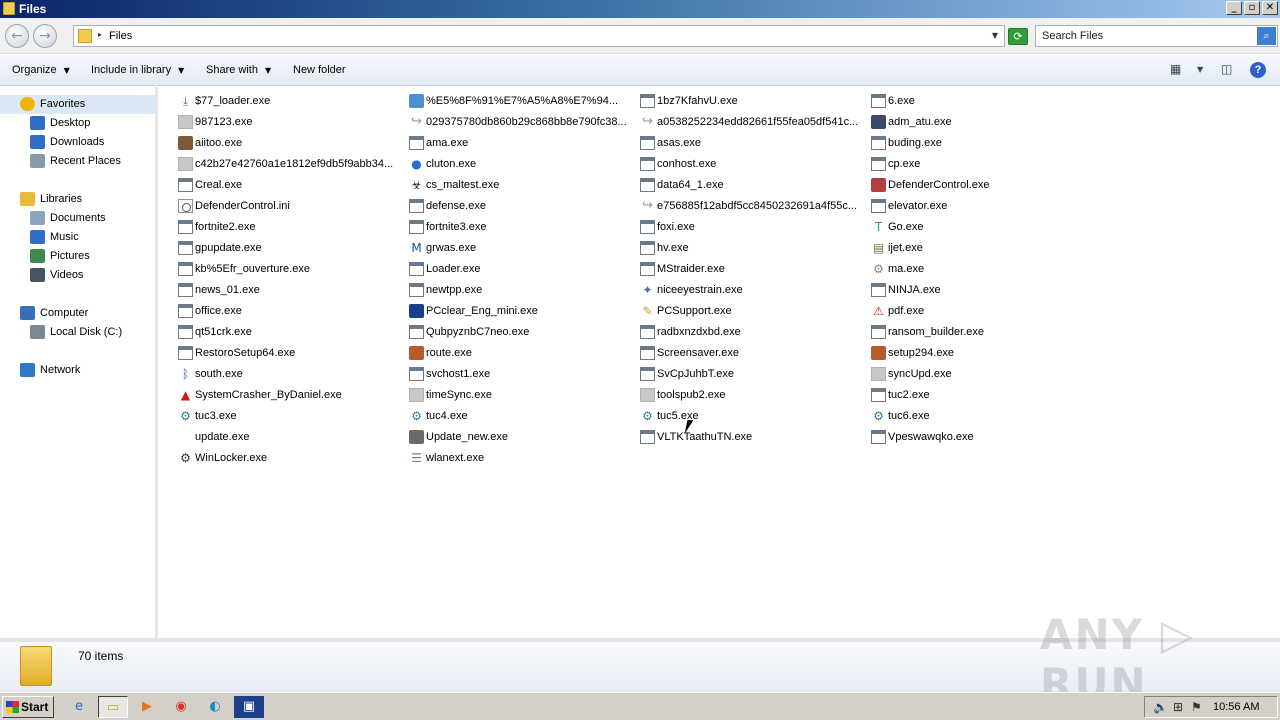  What do you see at coordinates (982, 206) in the screenshot?
I see `file-item: elevator.exe` at bounding box center [982, 206].